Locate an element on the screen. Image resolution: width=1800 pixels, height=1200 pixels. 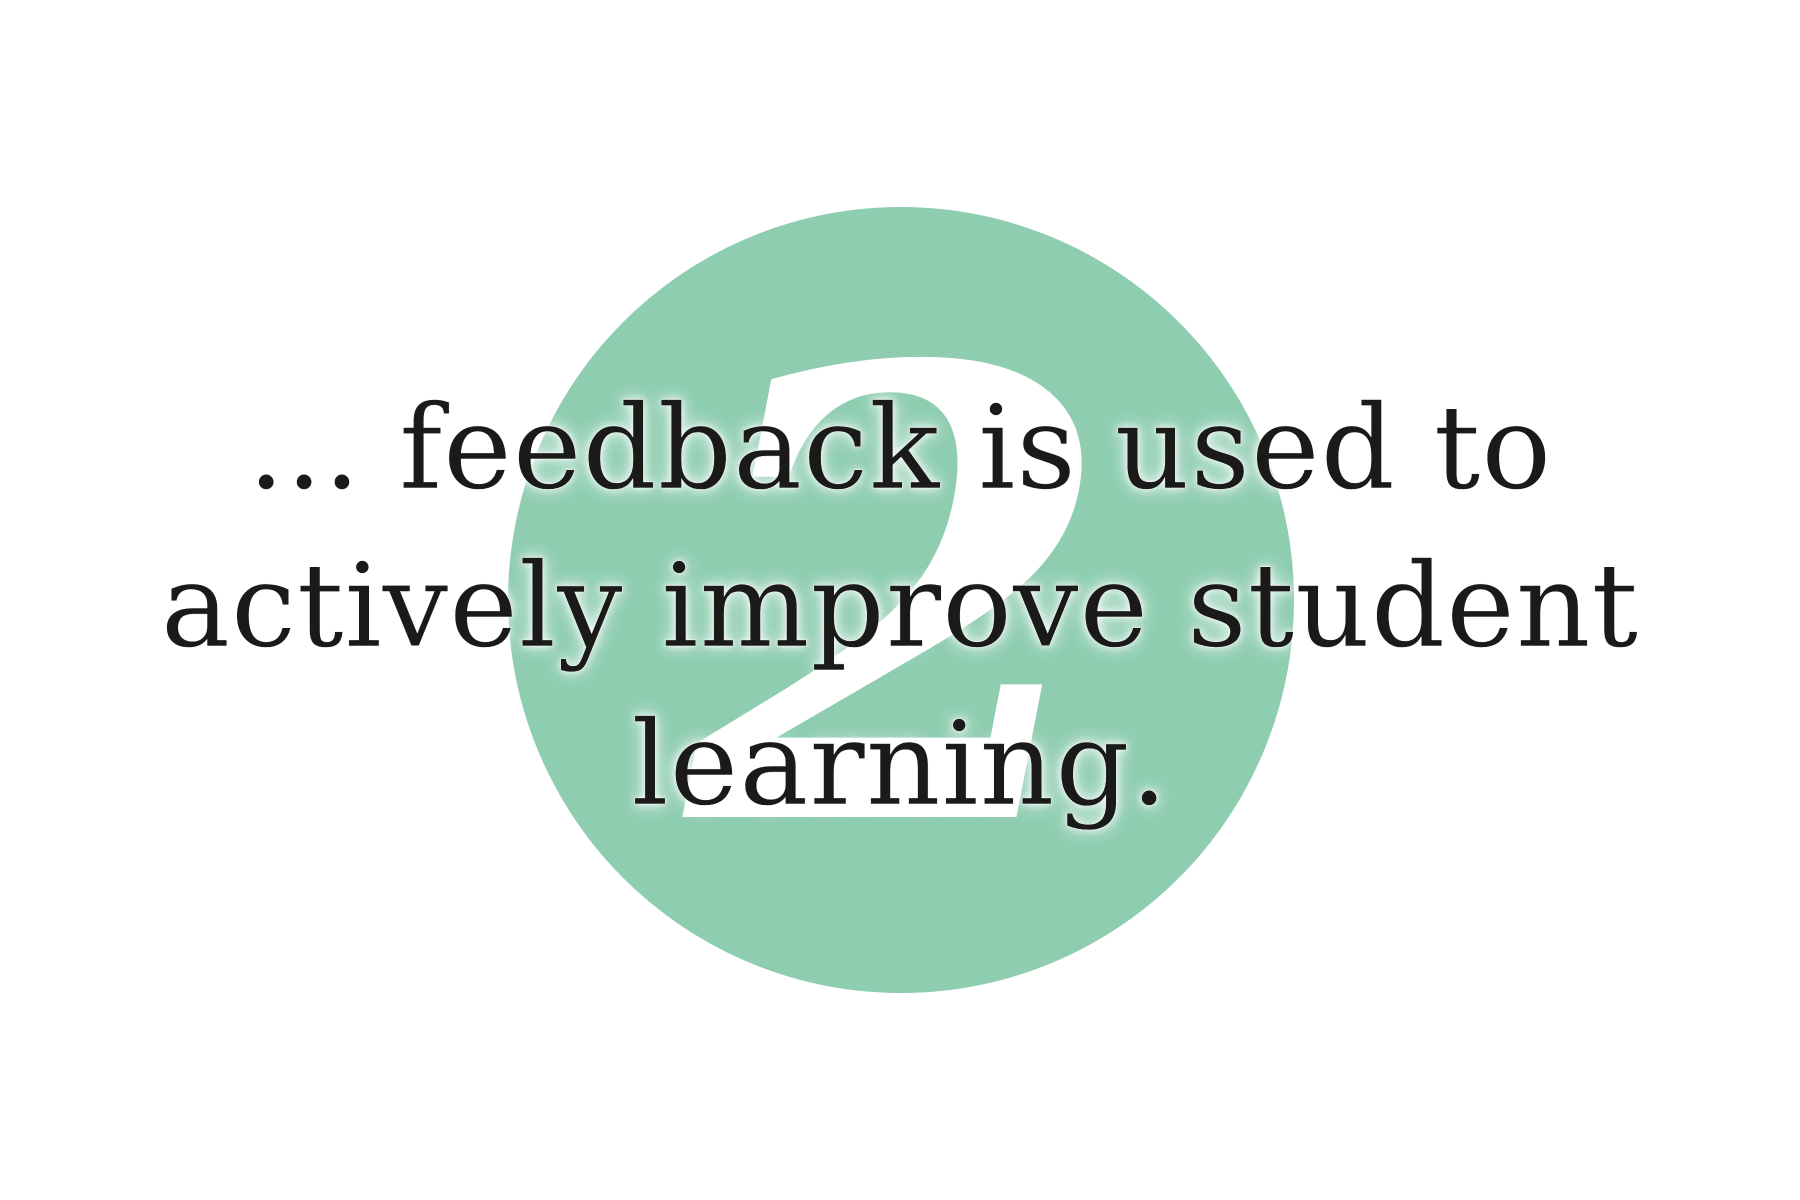
statement-line-3: learning. is located at coordinates (900, 764).